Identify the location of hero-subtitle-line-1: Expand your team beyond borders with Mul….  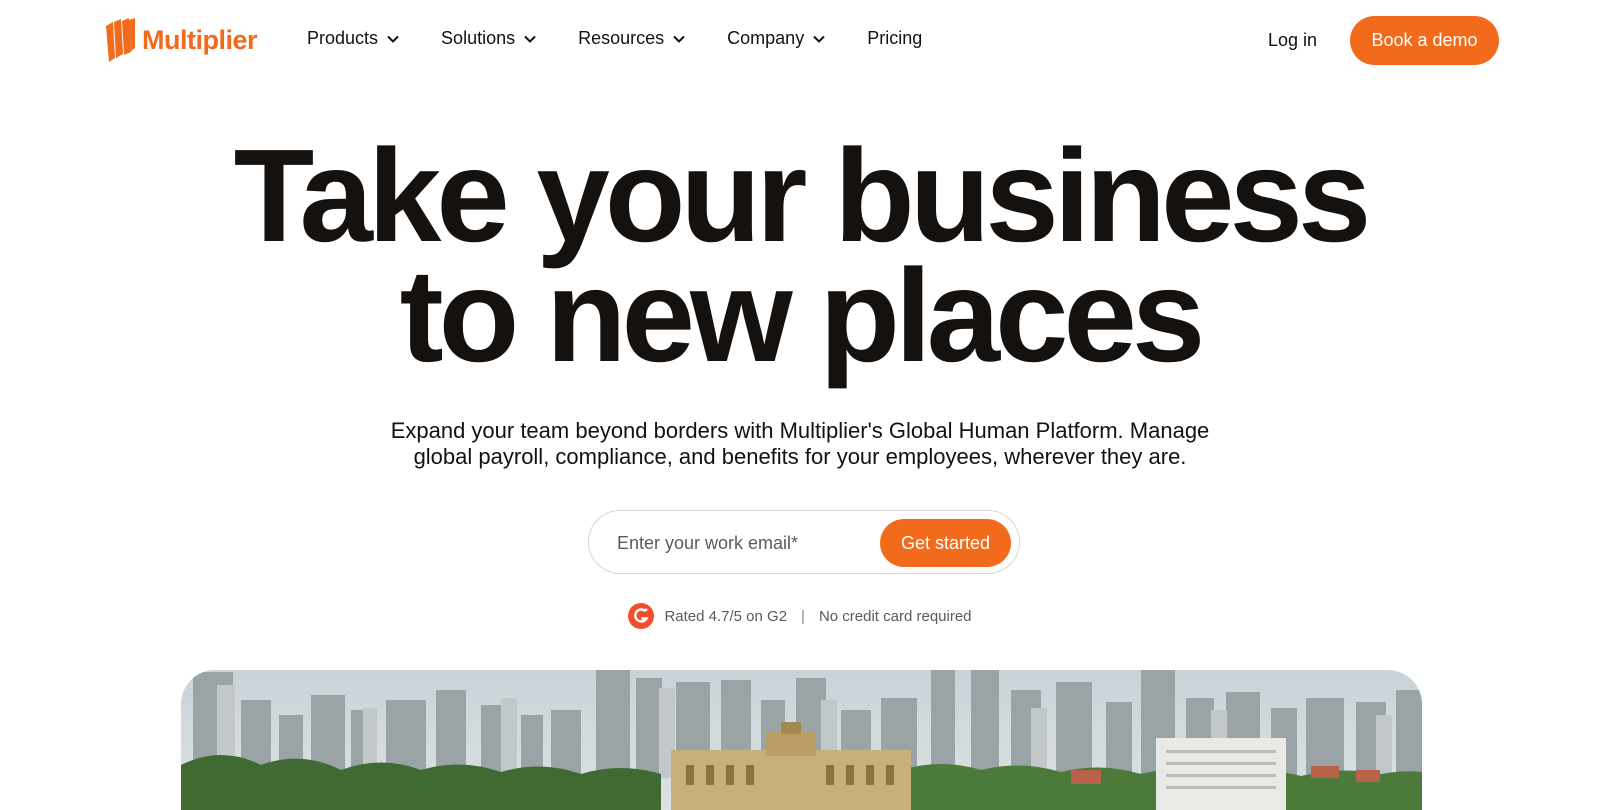
(800, 430).